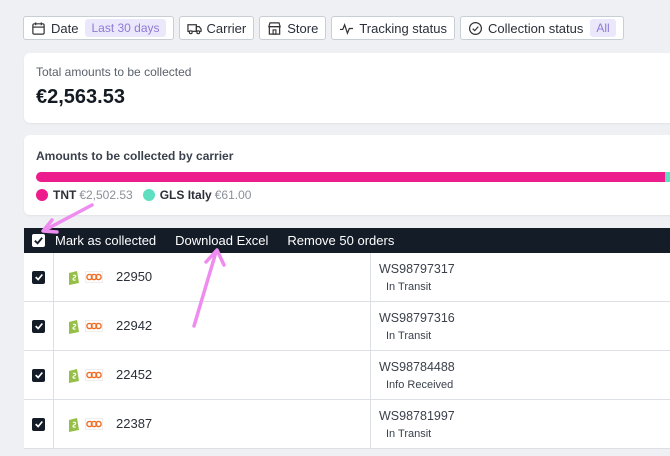  What do you see at coordinates (603, 28) in the screenshot?
I see `collection-status-badge: All` at bounding box center [603, 28].